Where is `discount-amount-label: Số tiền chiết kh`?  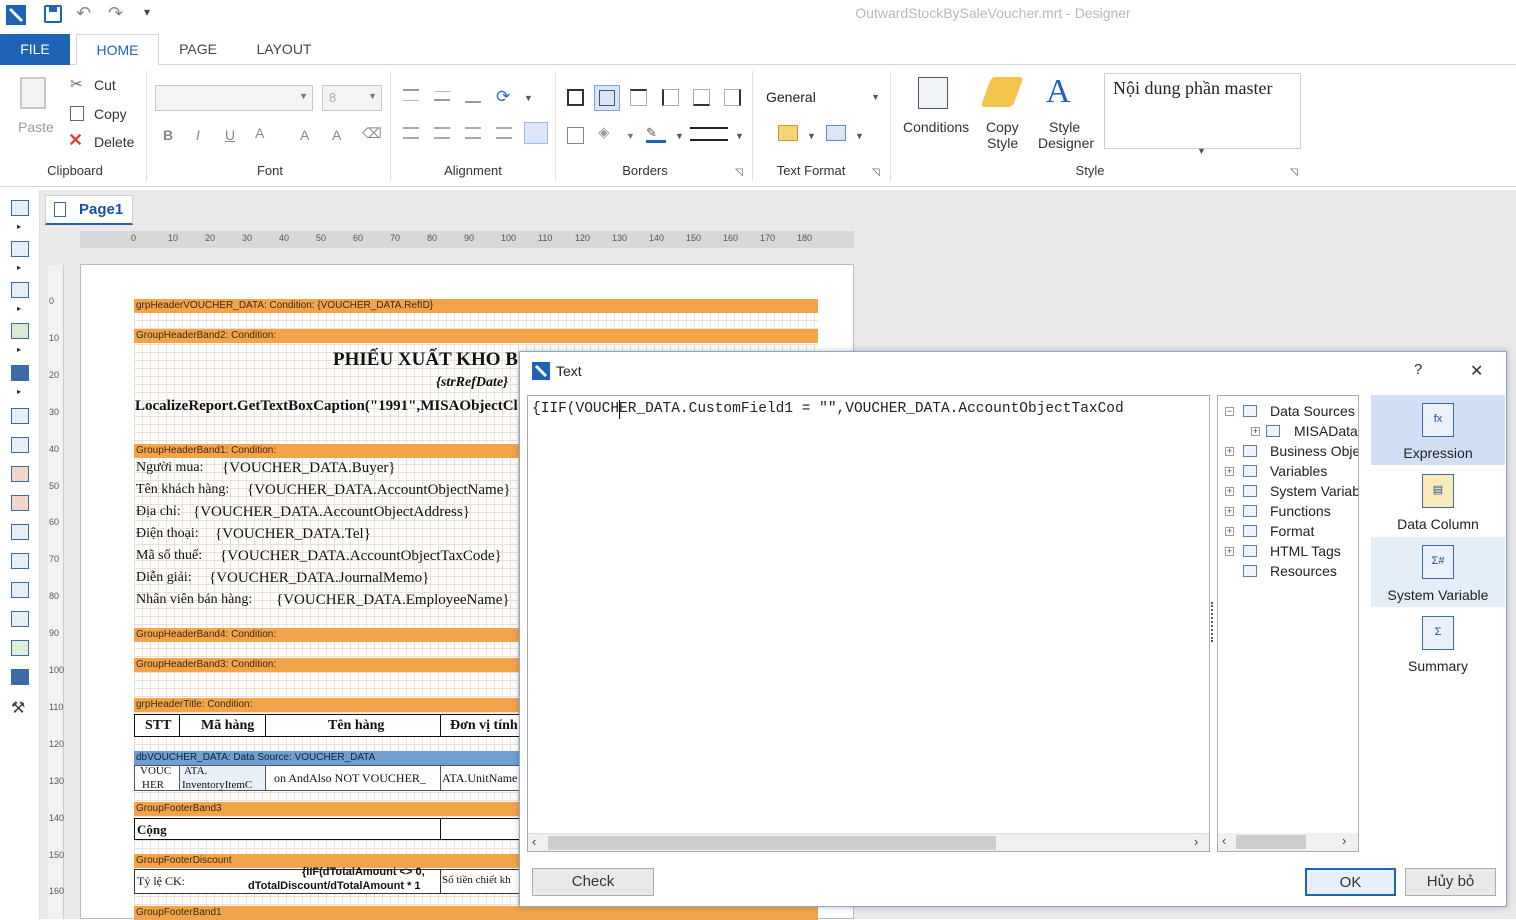 discount-amount-label: Số tiền chiết kh is located at coordinates (476, 880).